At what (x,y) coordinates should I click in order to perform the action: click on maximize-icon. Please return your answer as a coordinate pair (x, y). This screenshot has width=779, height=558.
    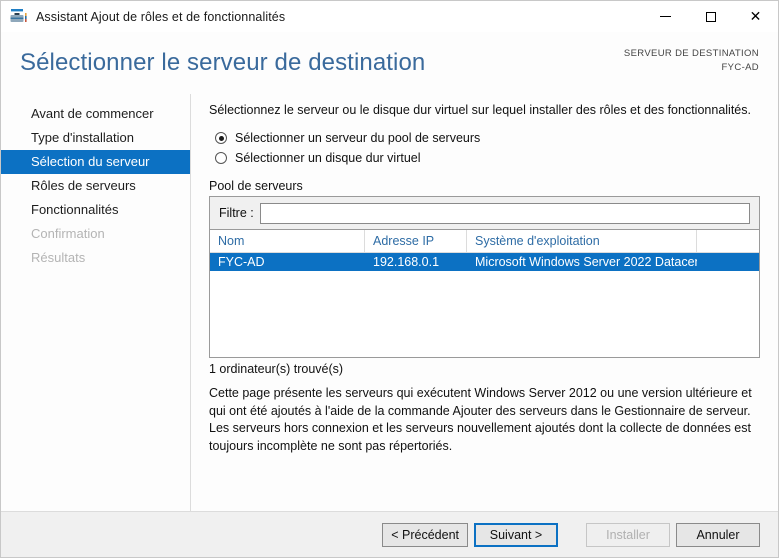
    Looking at the image, I should click on (710, 16).